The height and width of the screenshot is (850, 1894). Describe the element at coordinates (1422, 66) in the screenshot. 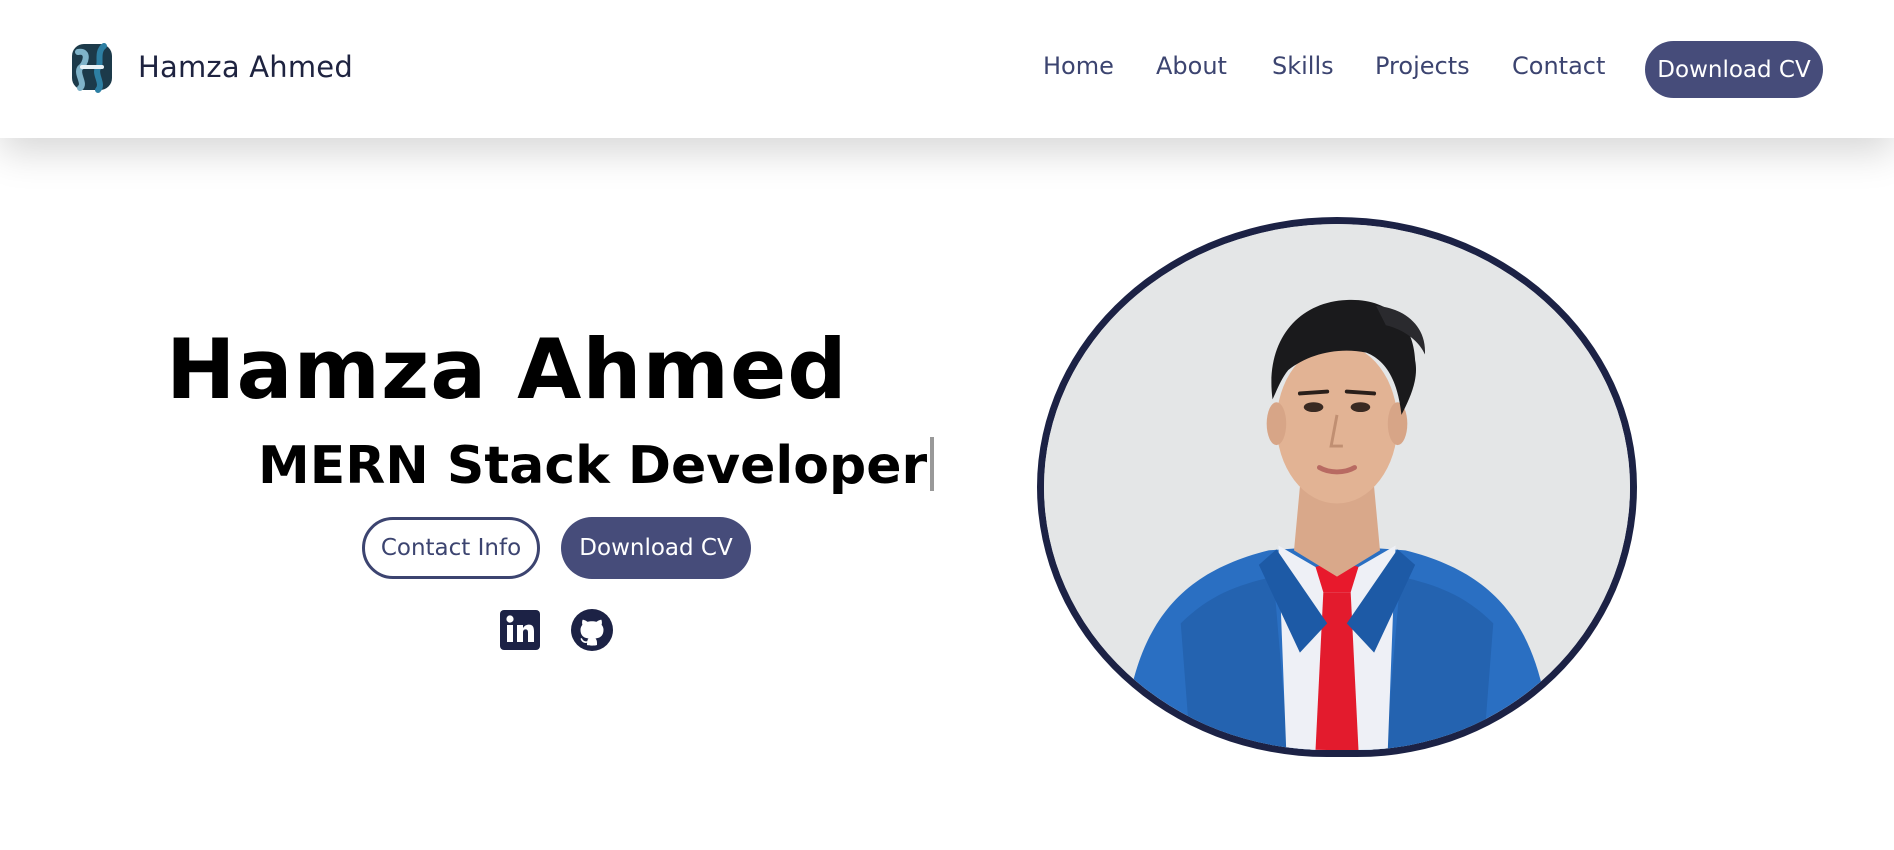

I see `nav-projects: Projects` at that location.